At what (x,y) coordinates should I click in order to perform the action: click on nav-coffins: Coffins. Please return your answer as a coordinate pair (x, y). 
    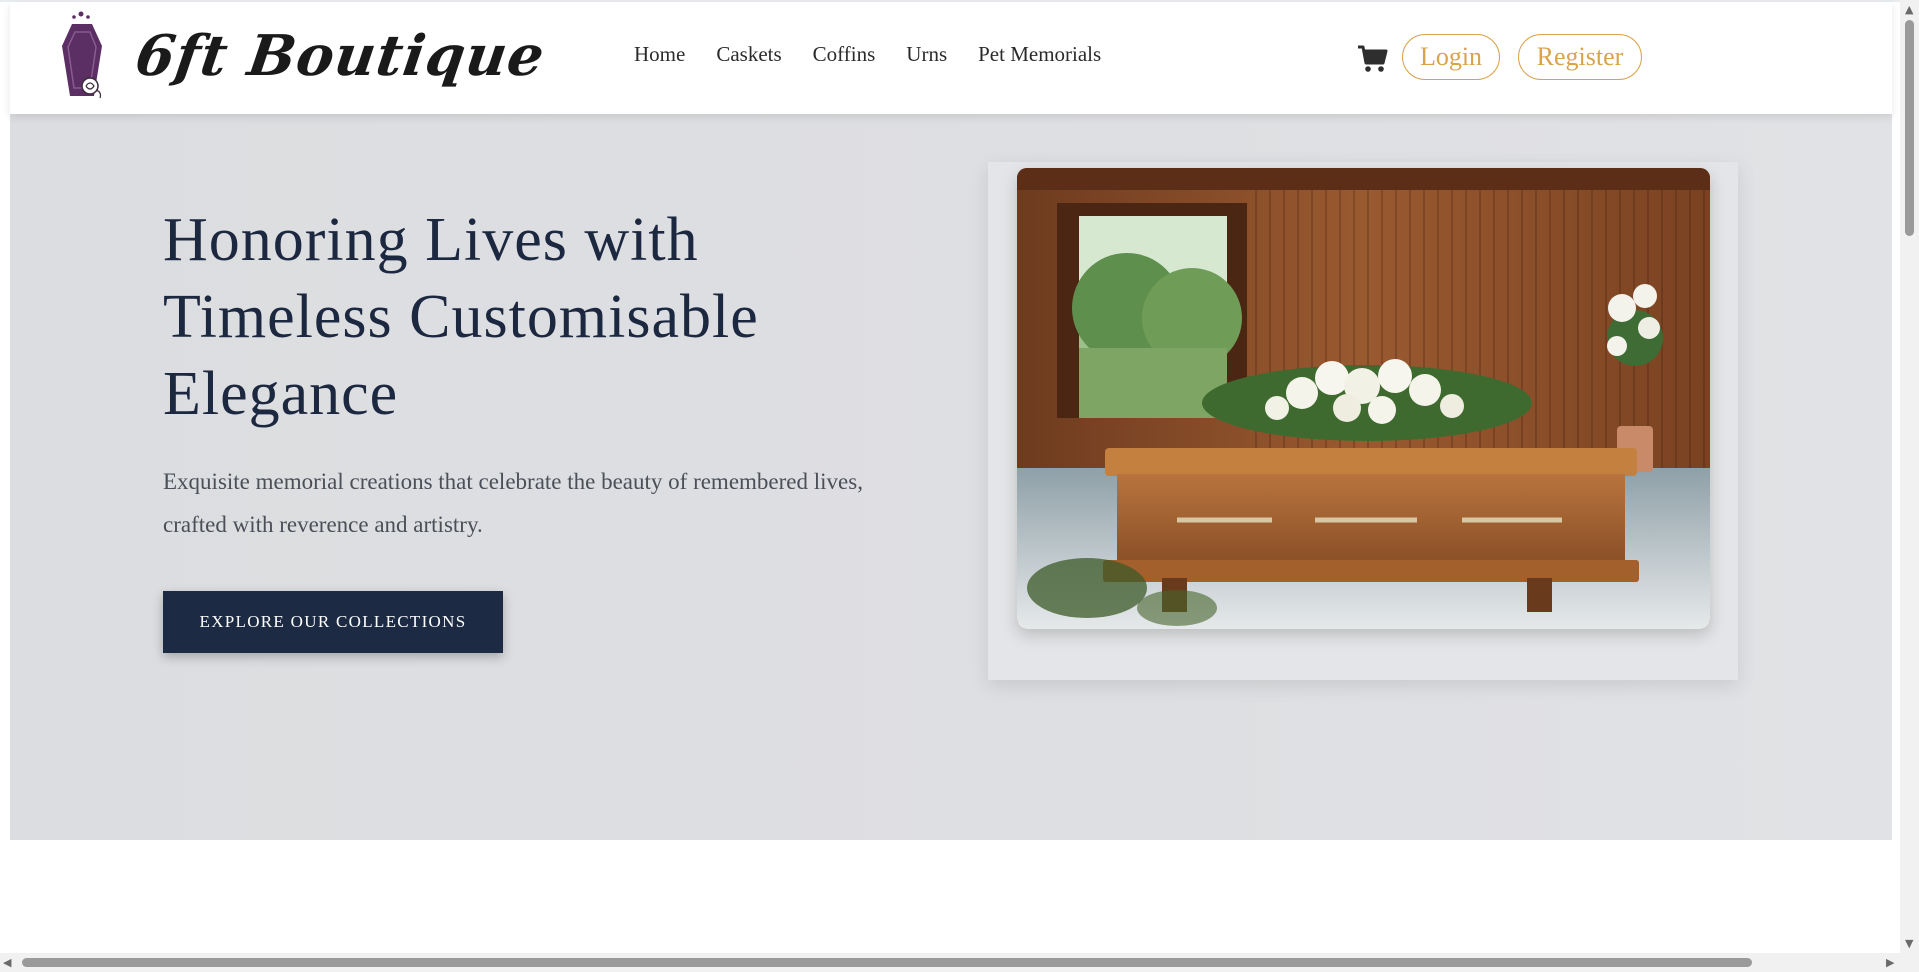
    Looking at the image, I should click on (844, 54).